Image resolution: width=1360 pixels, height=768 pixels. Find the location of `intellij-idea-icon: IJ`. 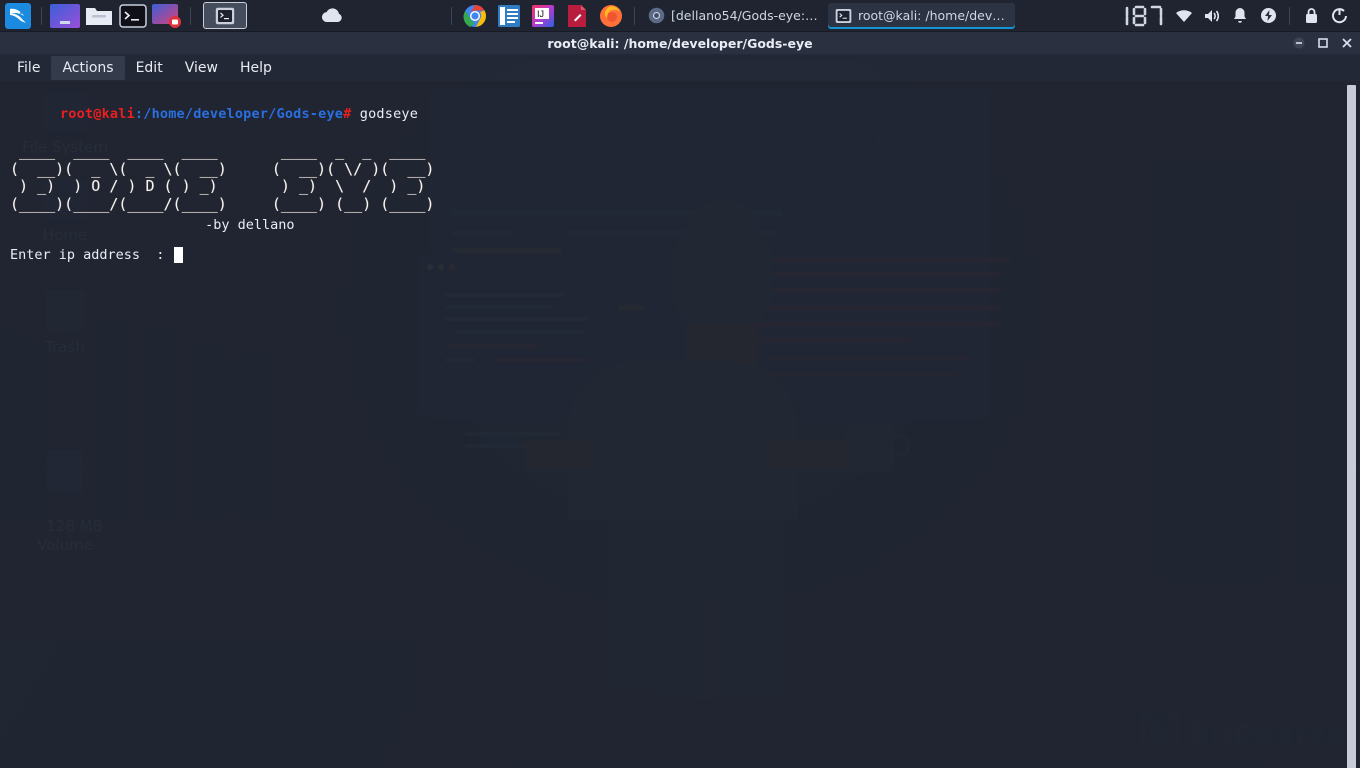

intellij-idea-icon: IJ is located at coordinates (543, 16).